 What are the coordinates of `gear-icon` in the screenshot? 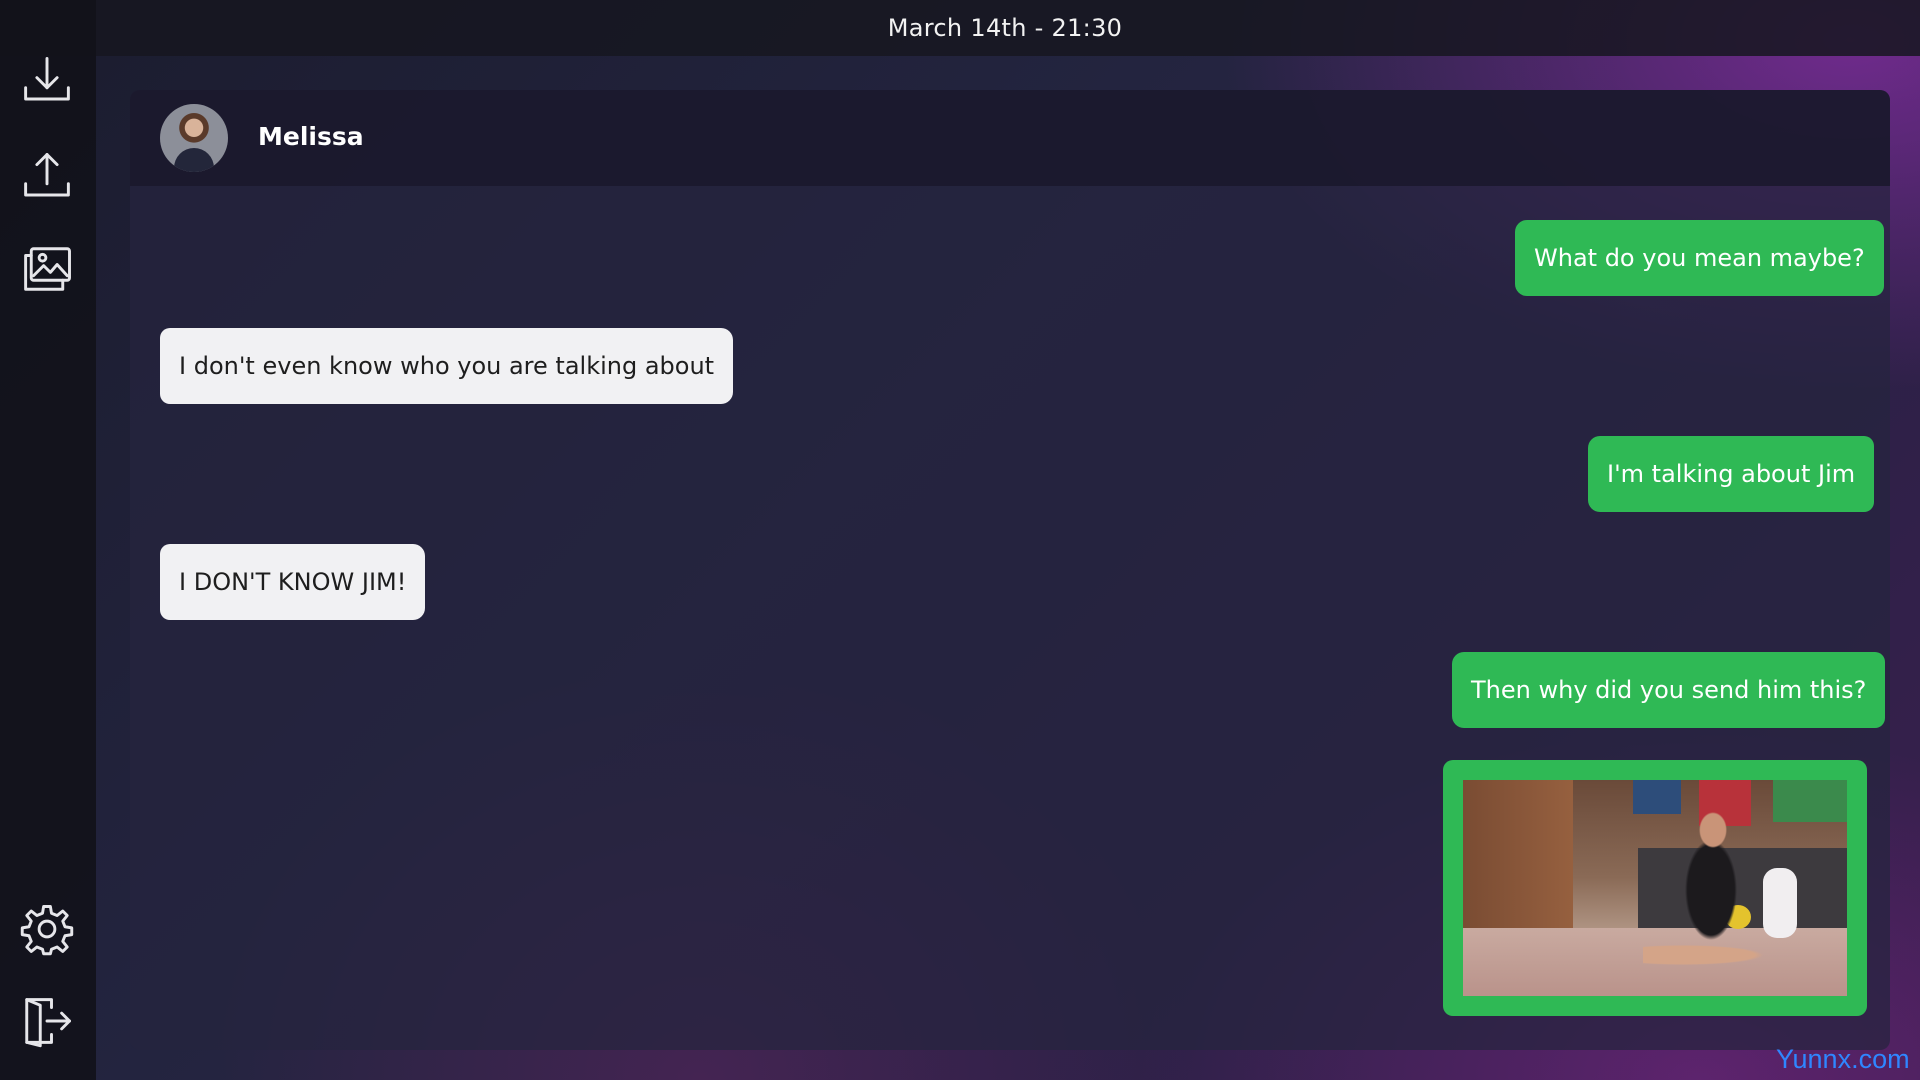 It's located at (47, 930).